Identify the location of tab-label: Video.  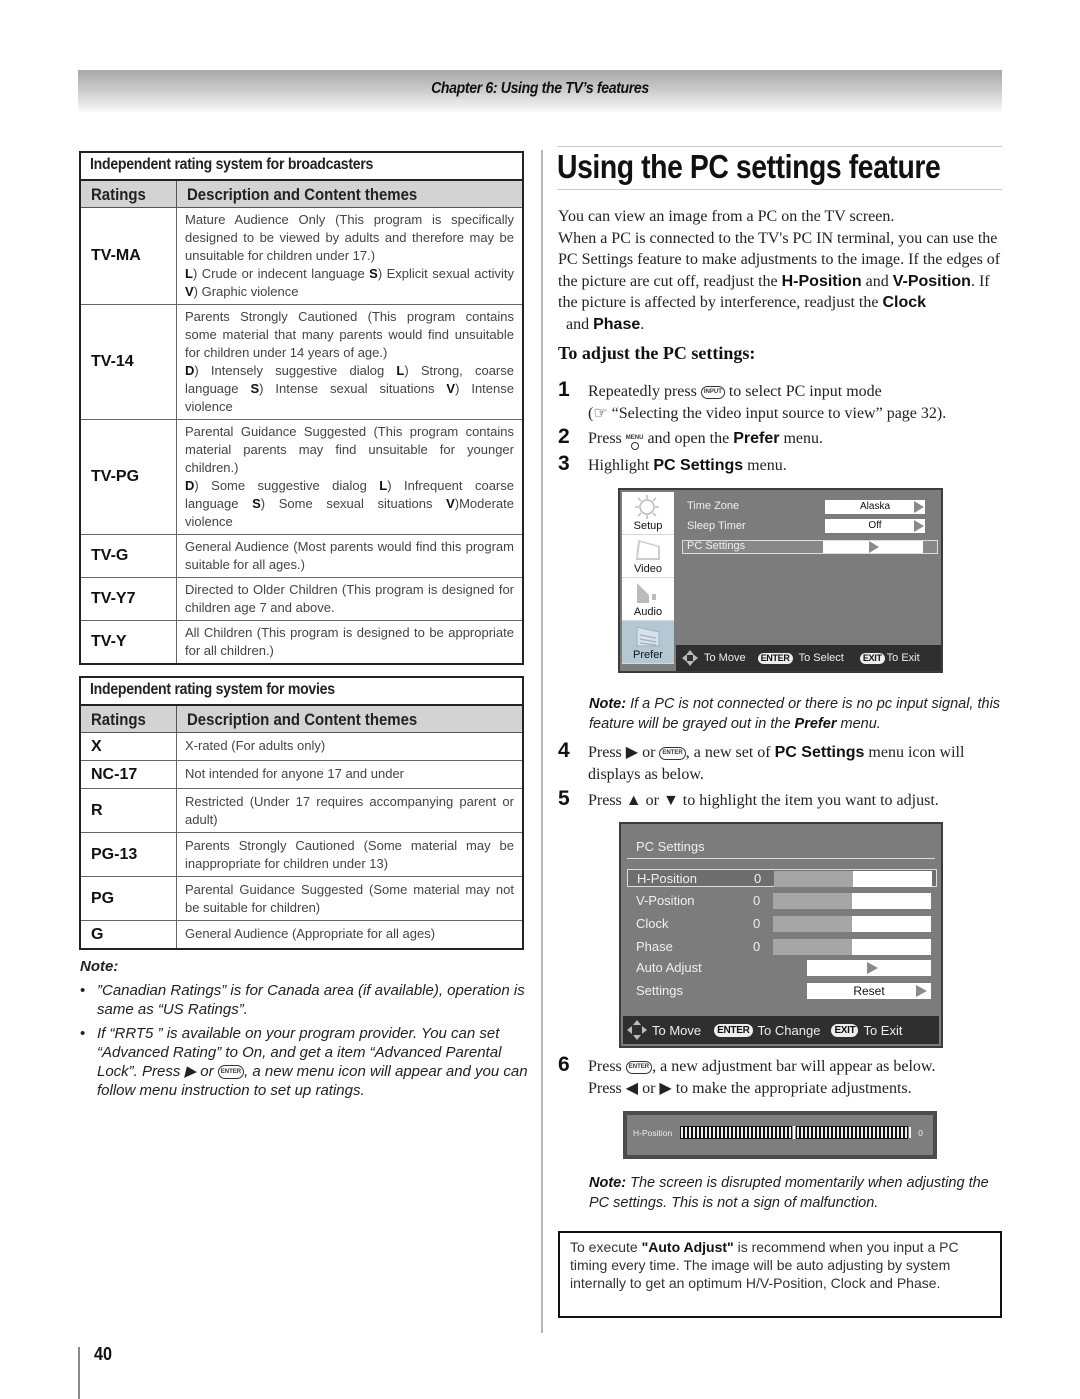
(648, 569).